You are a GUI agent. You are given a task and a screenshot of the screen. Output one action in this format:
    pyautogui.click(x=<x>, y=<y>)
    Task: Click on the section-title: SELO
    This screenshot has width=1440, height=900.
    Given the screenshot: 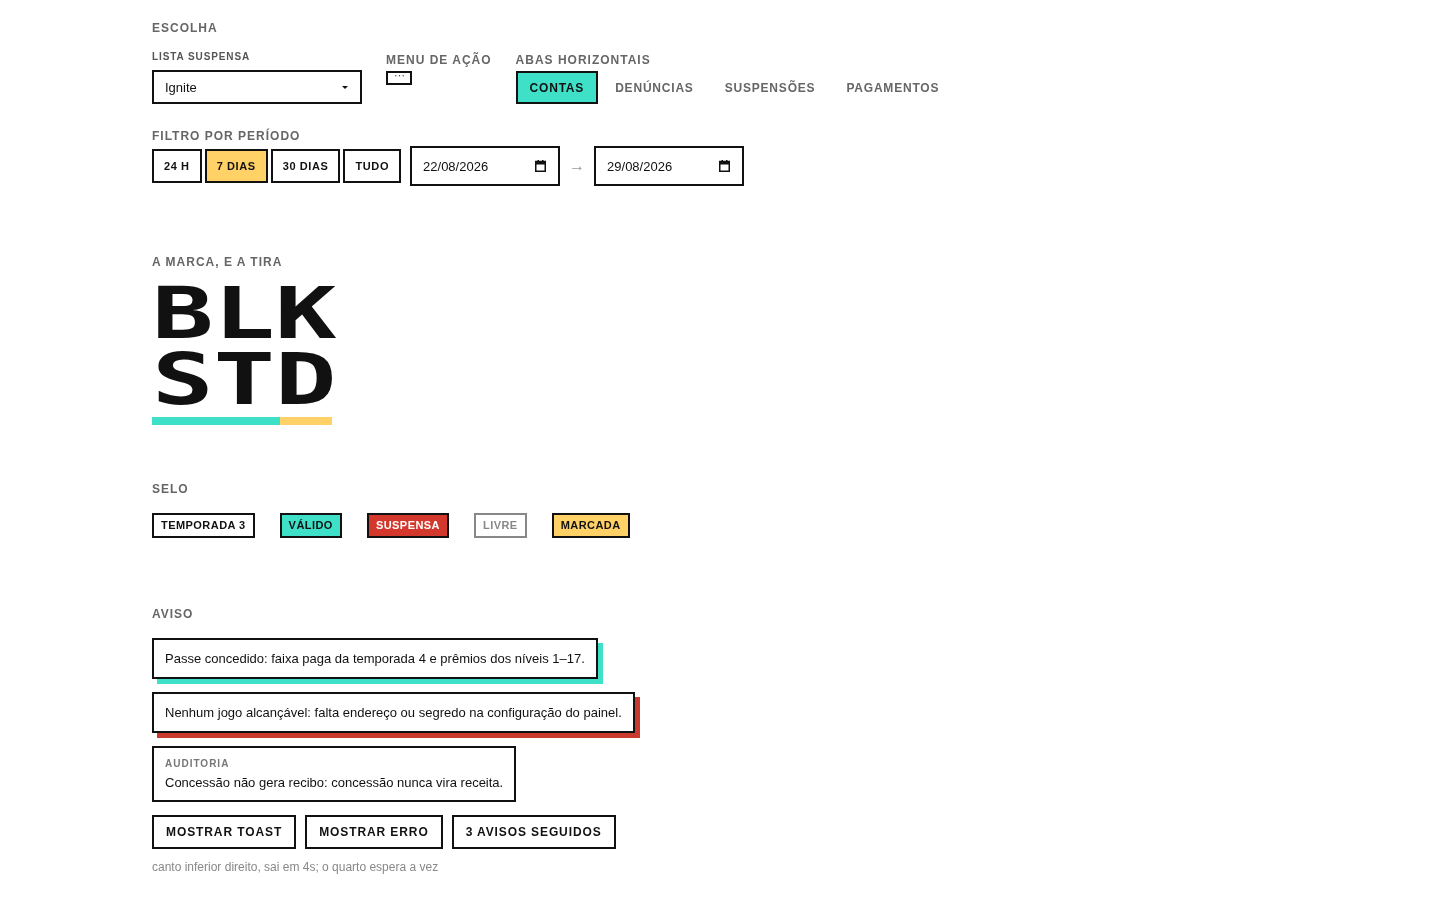 What is the action you would take?
    pyautogui.click(x=170, y=489)
    